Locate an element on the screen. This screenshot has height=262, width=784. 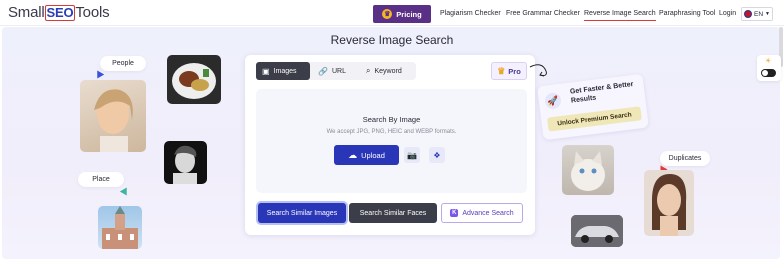
man-silhouette-icon is located at coordinates (185, 164).